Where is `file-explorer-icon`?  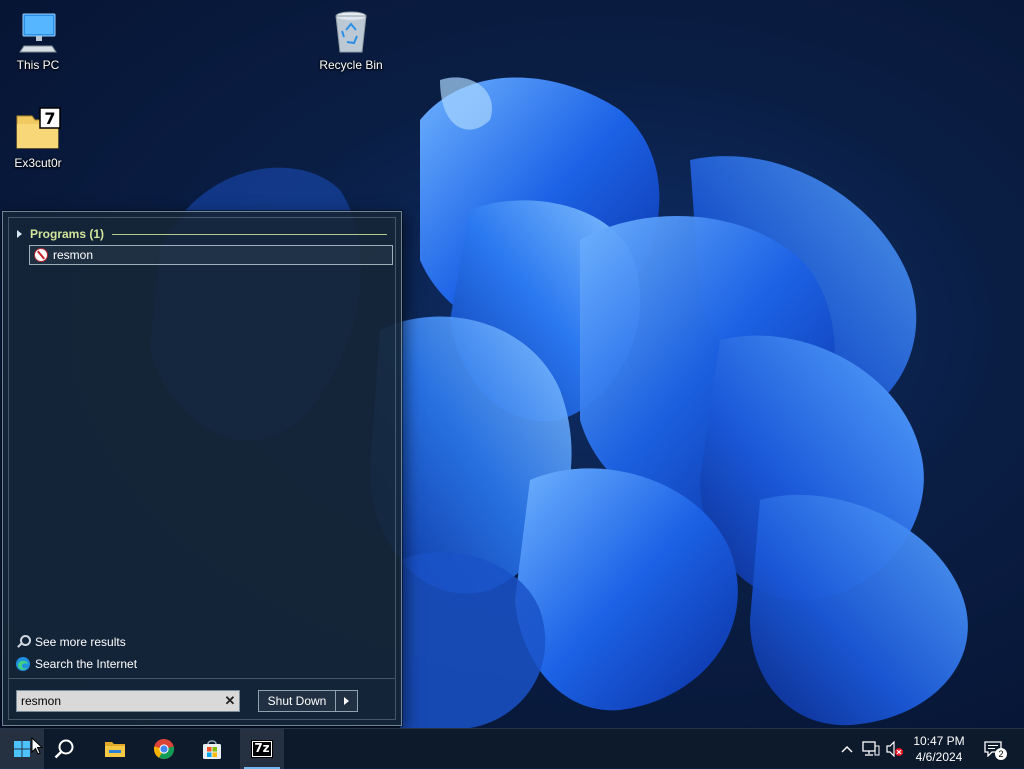 file-explorer-icon is located at coordinates (115, 749).